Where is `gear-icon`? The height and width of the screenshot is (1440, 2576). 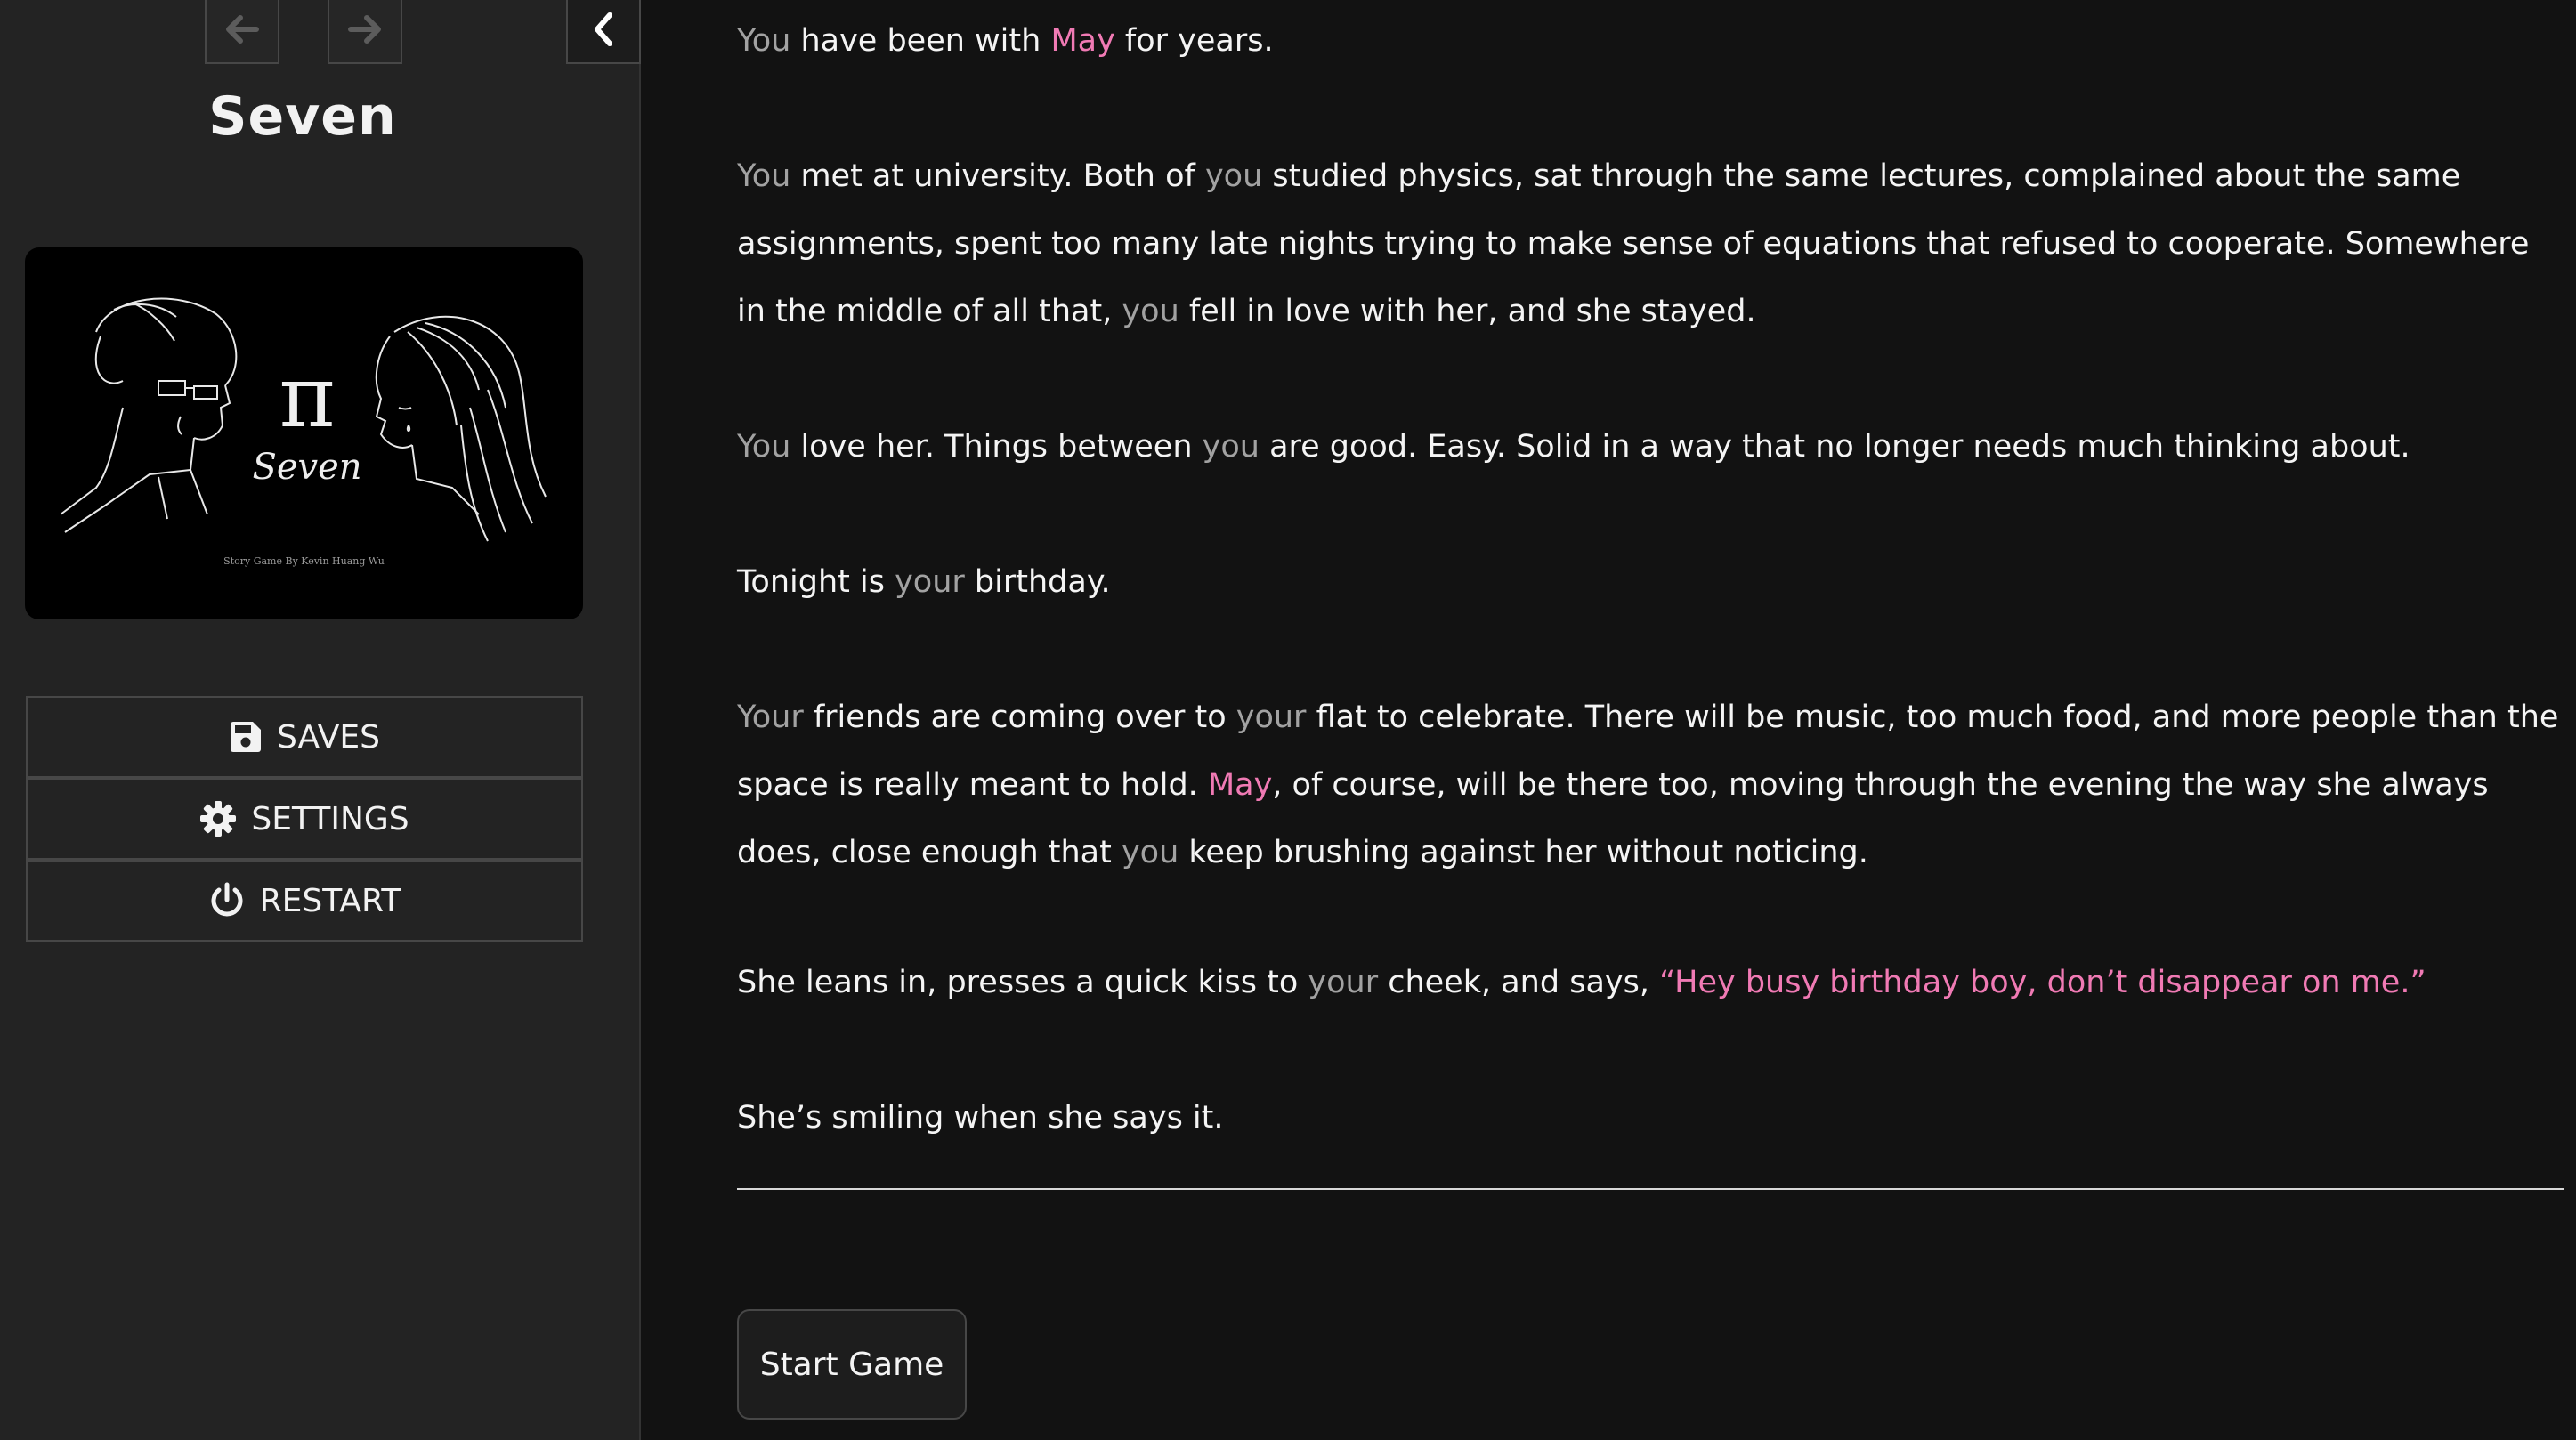
gear-icon is located at coordinates (218, 819).